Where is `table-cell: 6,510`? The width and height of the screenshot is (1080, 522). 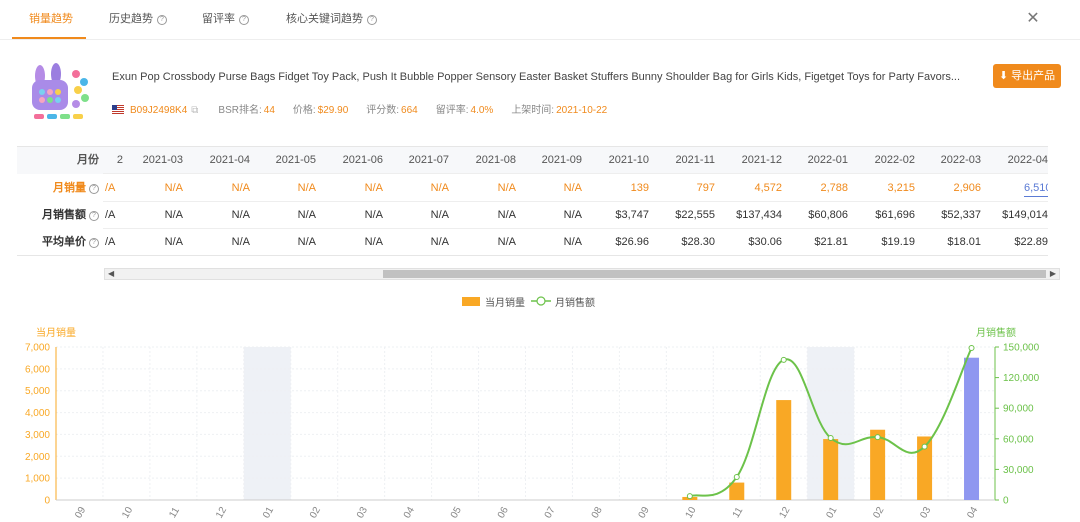
table-cell: 6,510 is located at coordinates (1036, 188).